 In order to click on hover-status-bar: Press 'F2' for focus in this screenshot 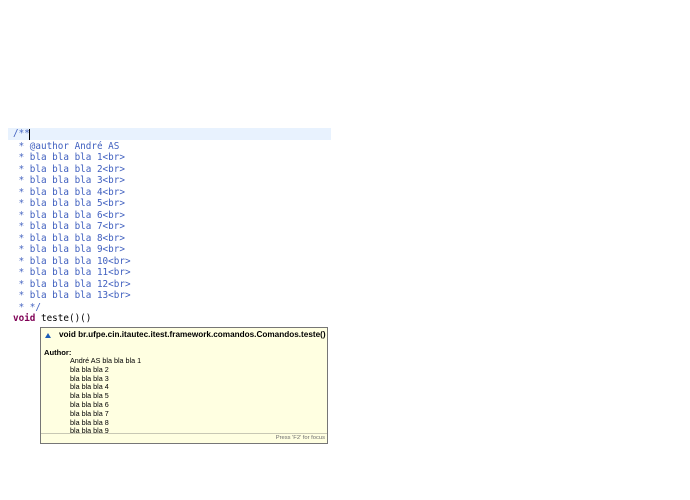, I will do `click(184, 438)`.